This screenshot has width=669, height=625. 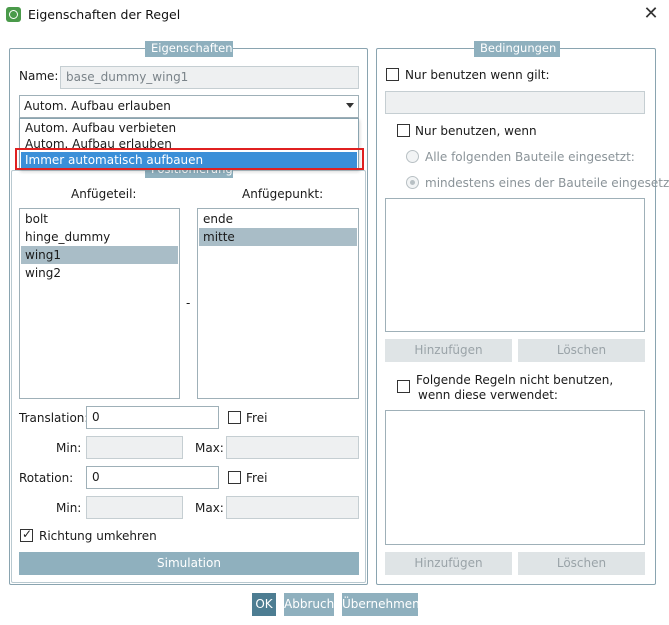 What do you see at coordinates (152, 477) in the screenshot?
I see `rotation-input: 0` at bounding box center [152, 477].